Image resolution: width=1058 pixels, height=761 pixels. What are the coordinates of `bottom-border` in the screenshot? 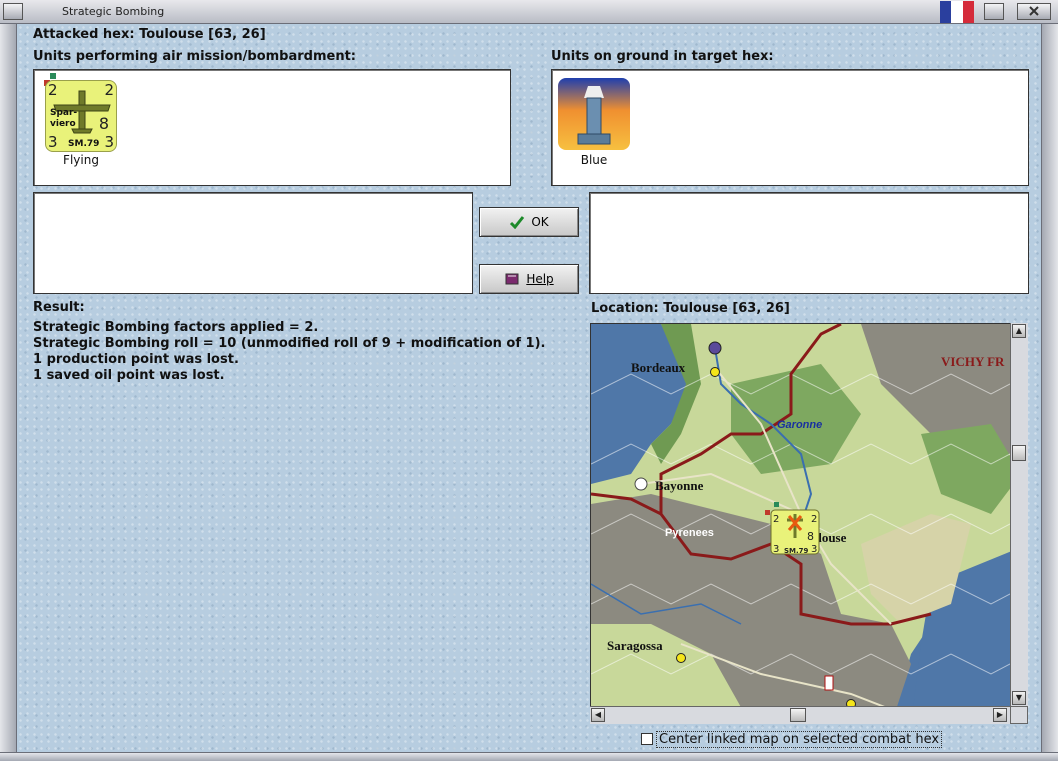 It's located at (529, 756).